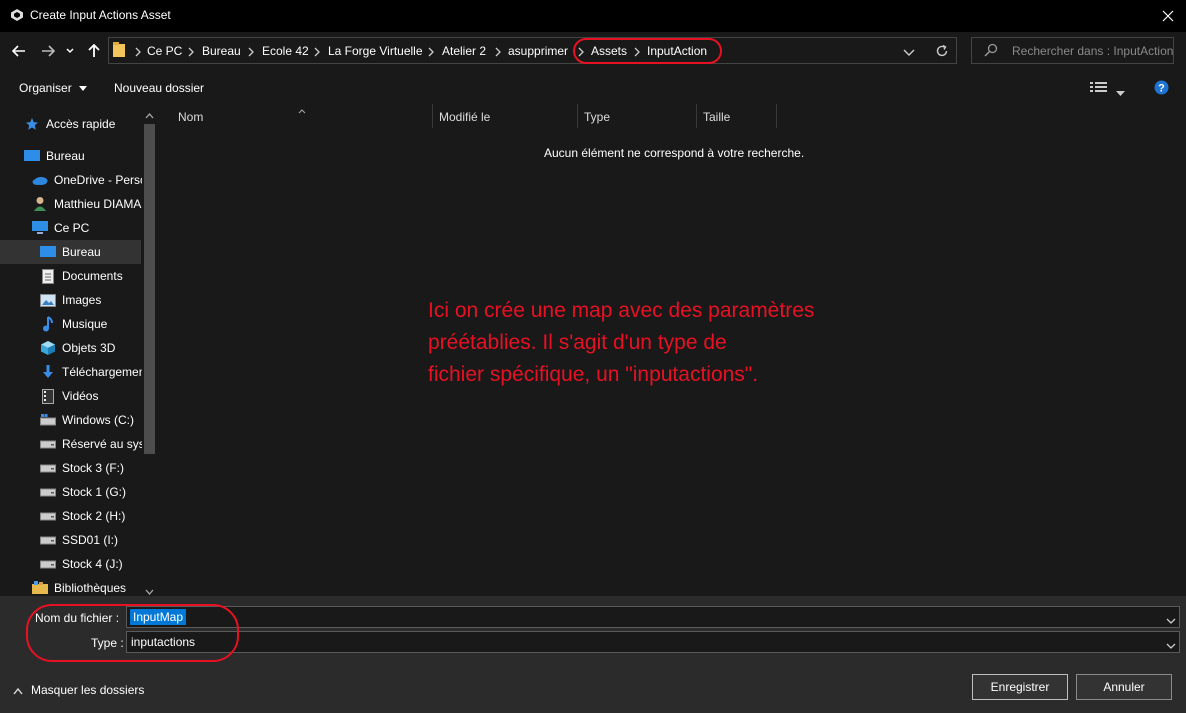  I want to click on sidebar-item-label: Téléchargements, so click(108, 372).